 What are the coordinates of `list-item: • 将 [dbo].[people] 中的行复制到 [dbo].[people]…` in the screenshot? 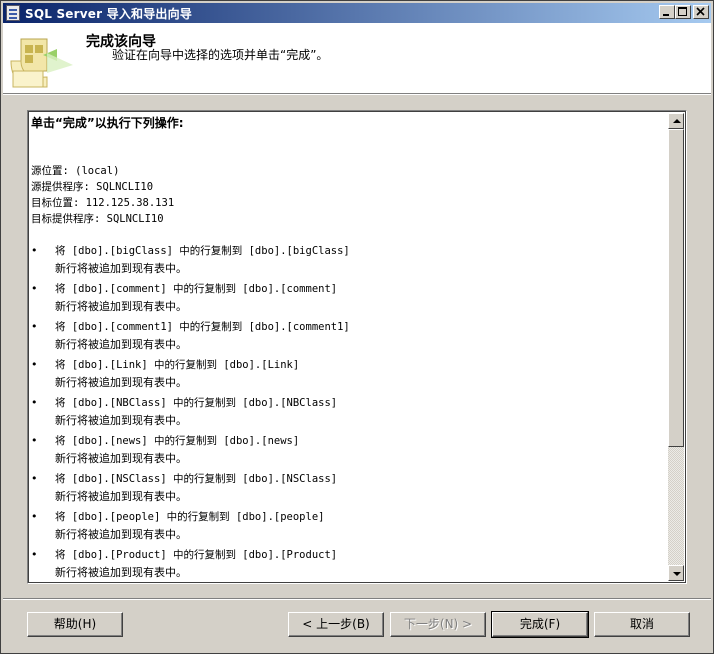 It's located at (351, 528).